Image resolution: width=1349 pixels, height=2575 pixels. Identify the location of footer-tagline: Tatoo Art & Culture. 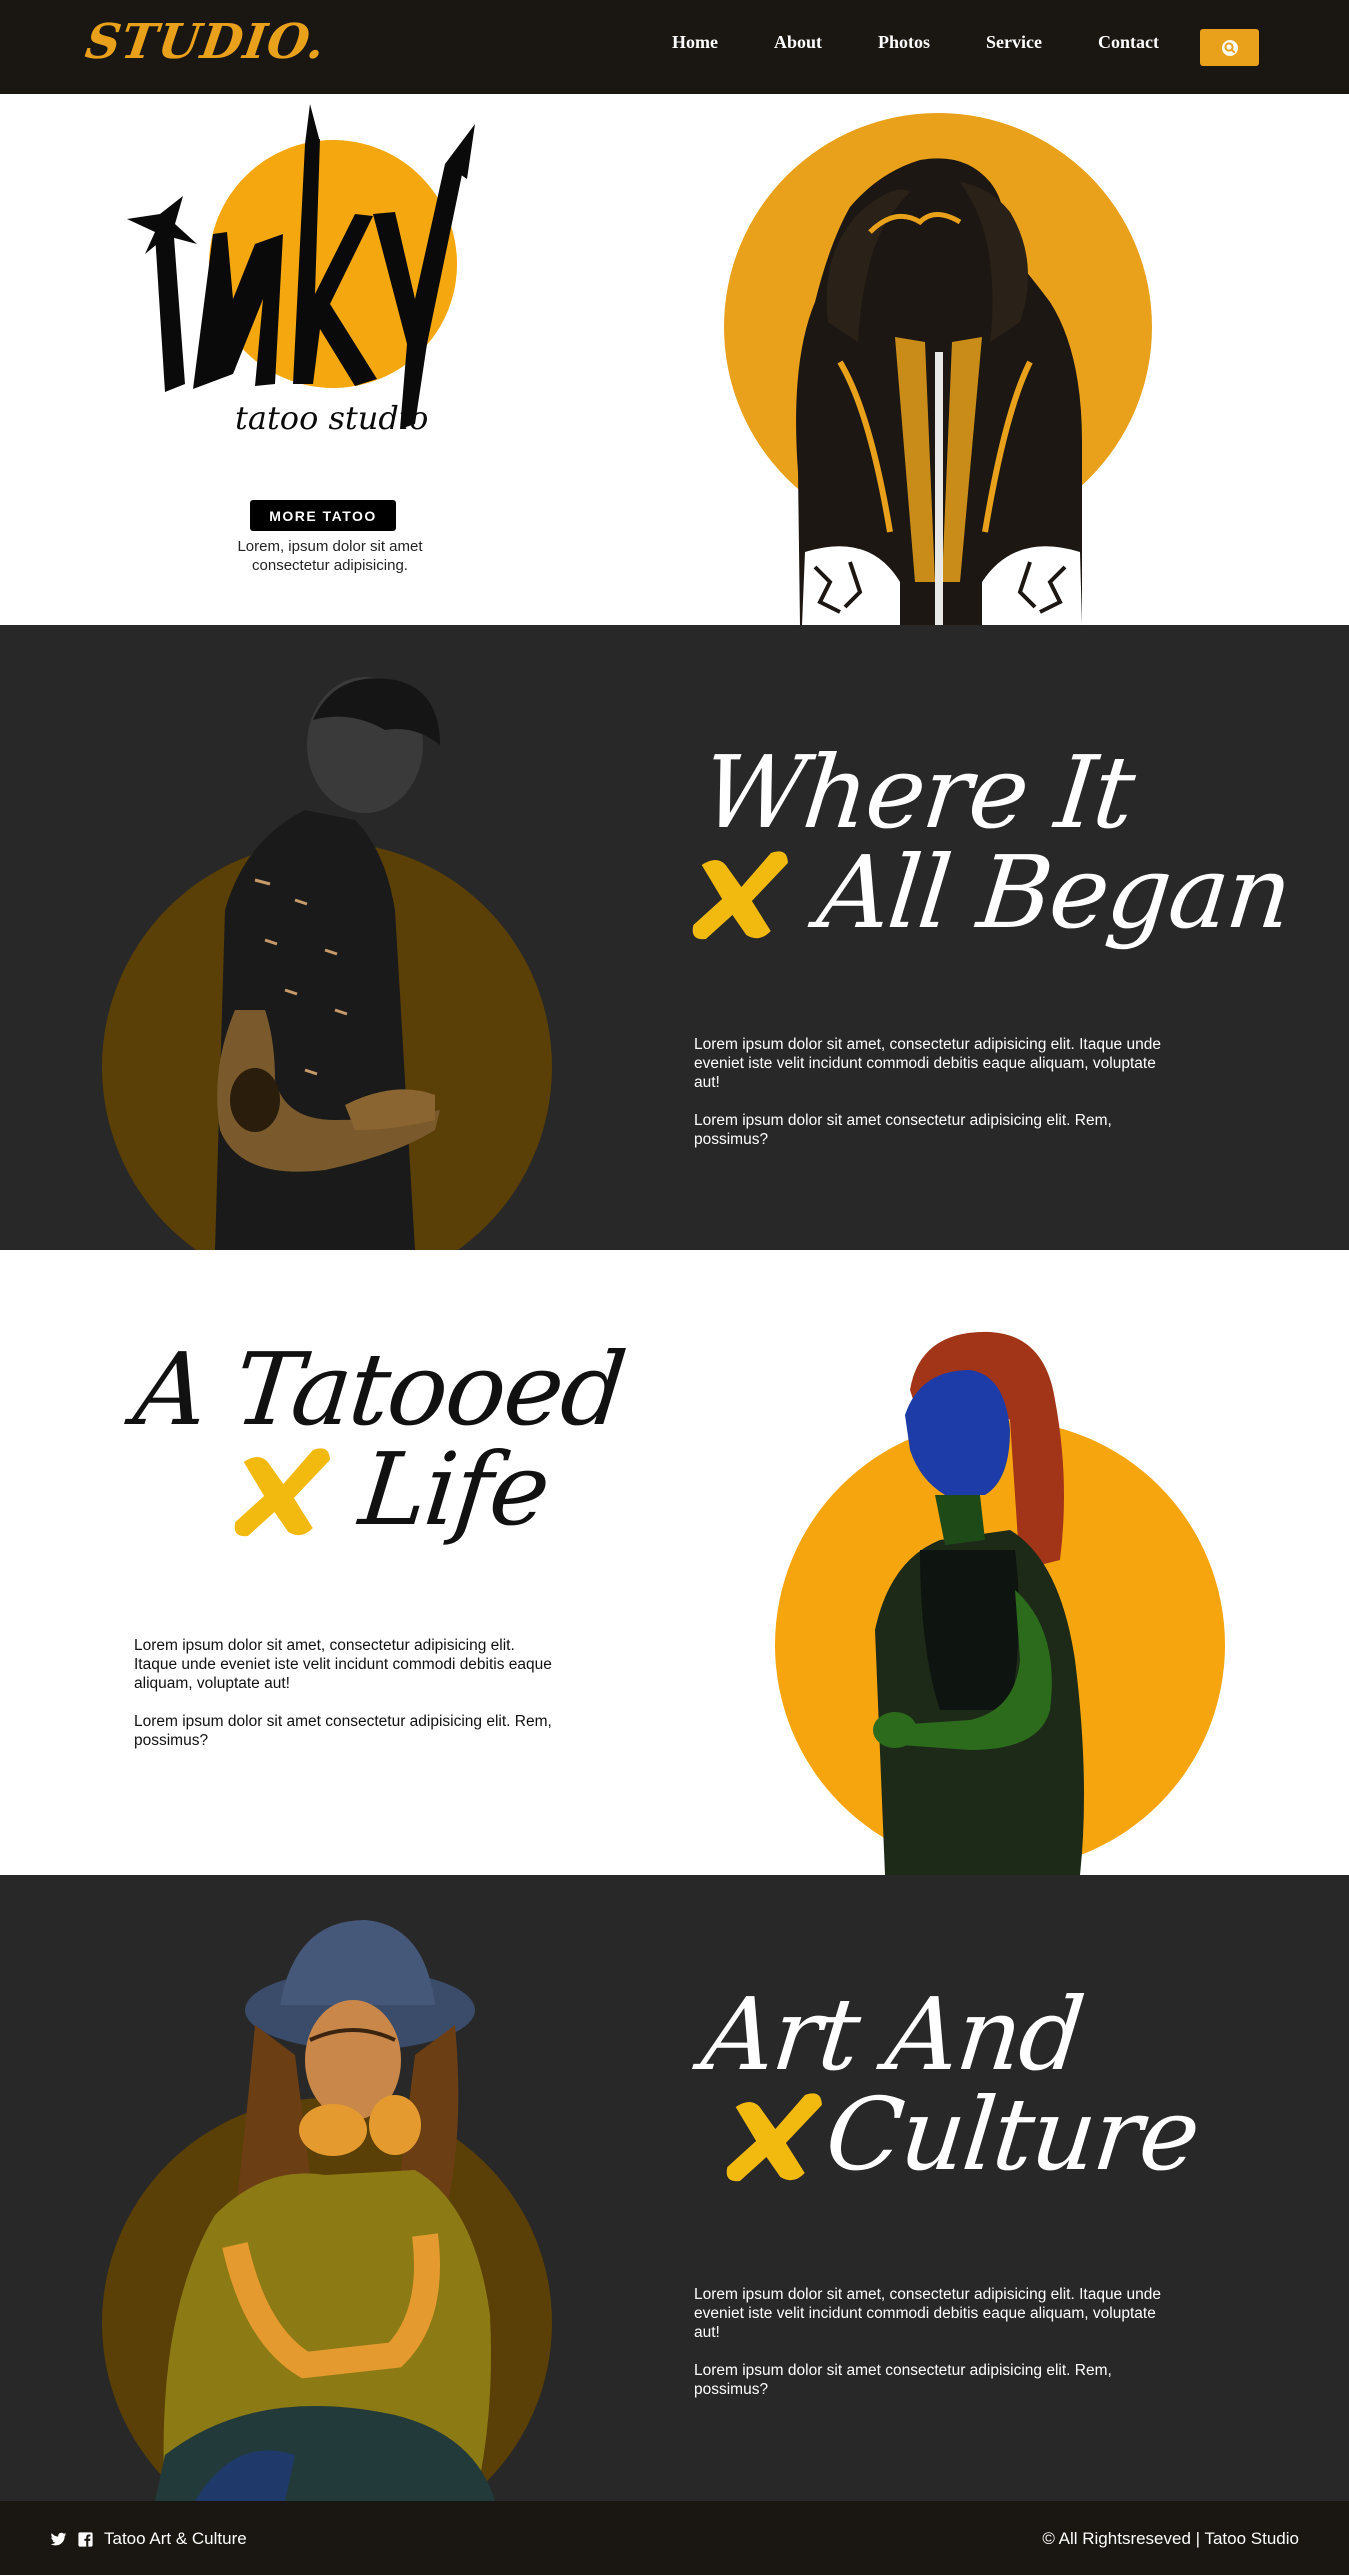
(175, 2538).